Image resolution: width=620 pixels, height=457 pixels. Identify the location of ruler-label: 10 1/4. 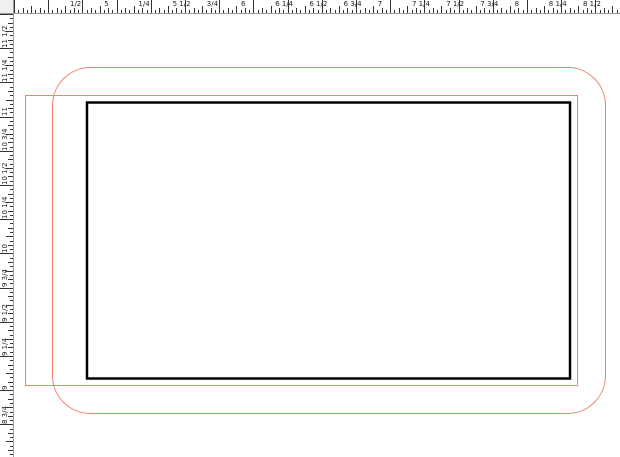
(5, 207).